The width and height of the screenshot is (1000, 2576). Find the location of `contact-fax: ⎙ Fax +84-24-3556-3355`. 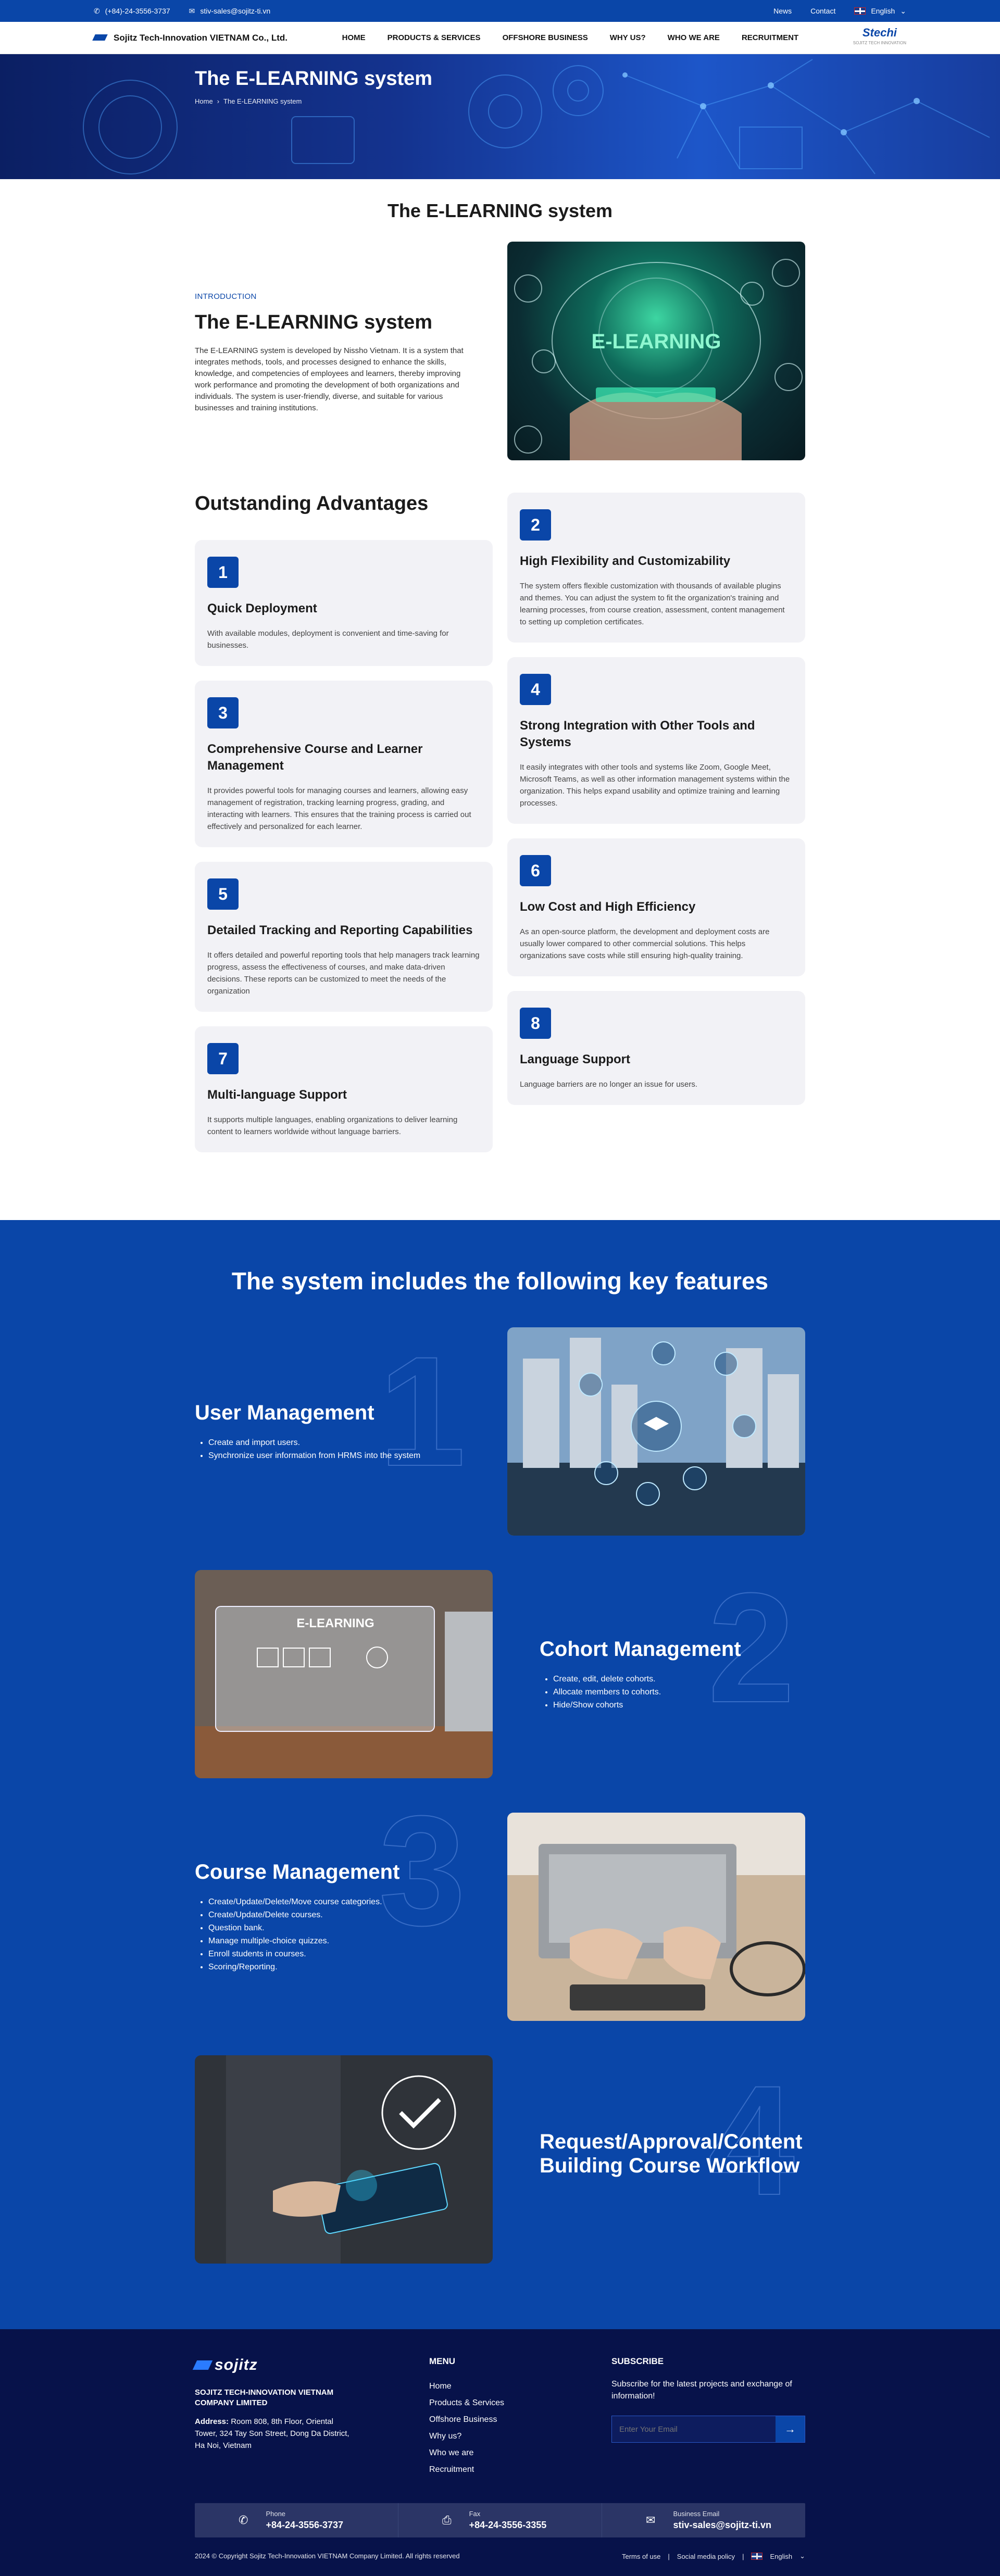

contact-fax: ⎙ Fax +84-24-3556-3355 is located at coordinates (500, 2520).